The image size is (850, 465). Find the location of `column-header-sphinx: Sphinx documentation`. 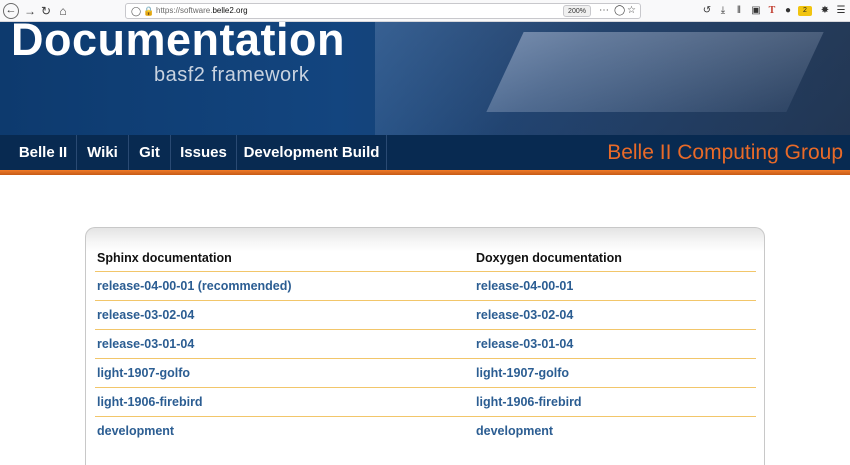

column-header-sphinx: Sphinx documentation is located at coordinates (164, 258).